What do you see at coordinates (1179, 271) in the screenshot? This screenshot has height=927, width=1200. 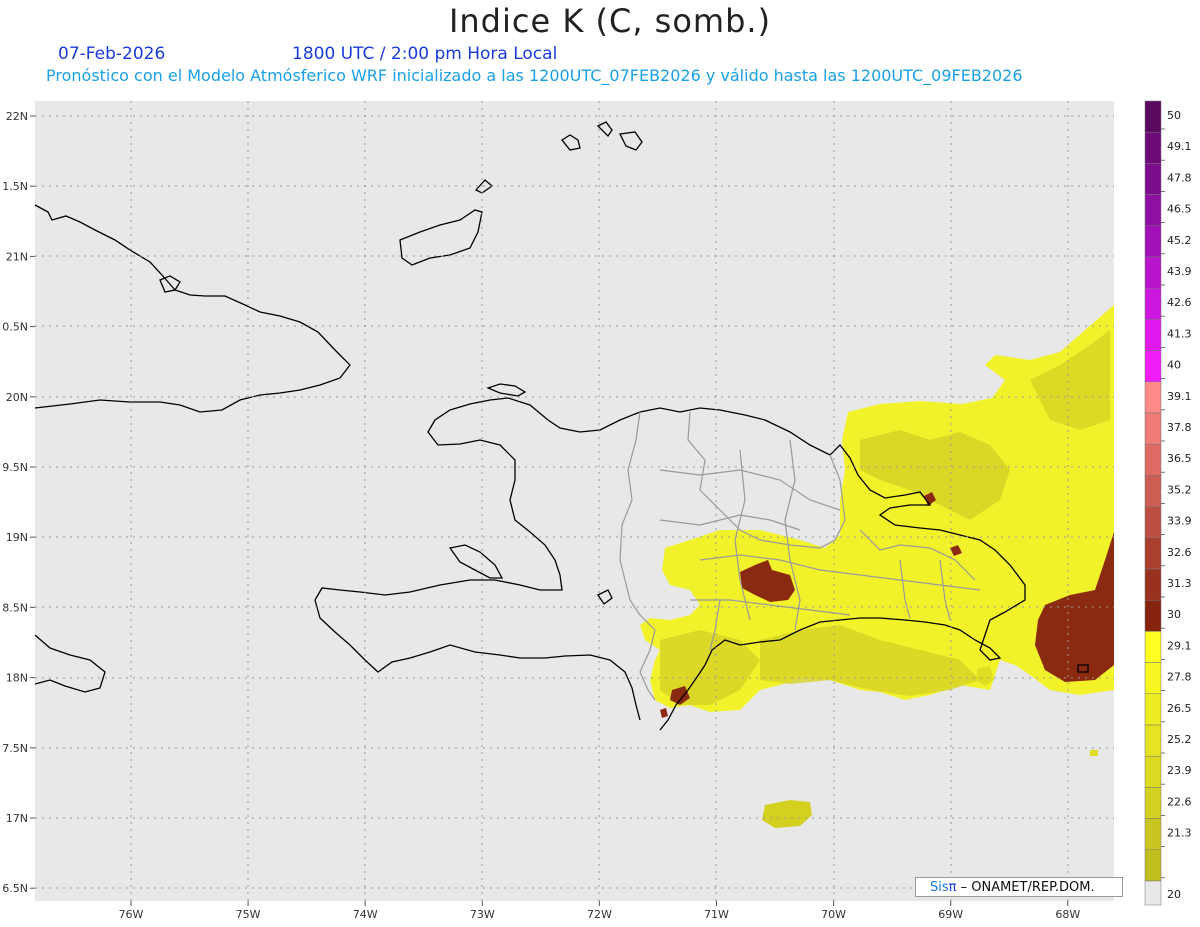 I see `colorbar-label: 43.9` at bounding box center [1179, 271].